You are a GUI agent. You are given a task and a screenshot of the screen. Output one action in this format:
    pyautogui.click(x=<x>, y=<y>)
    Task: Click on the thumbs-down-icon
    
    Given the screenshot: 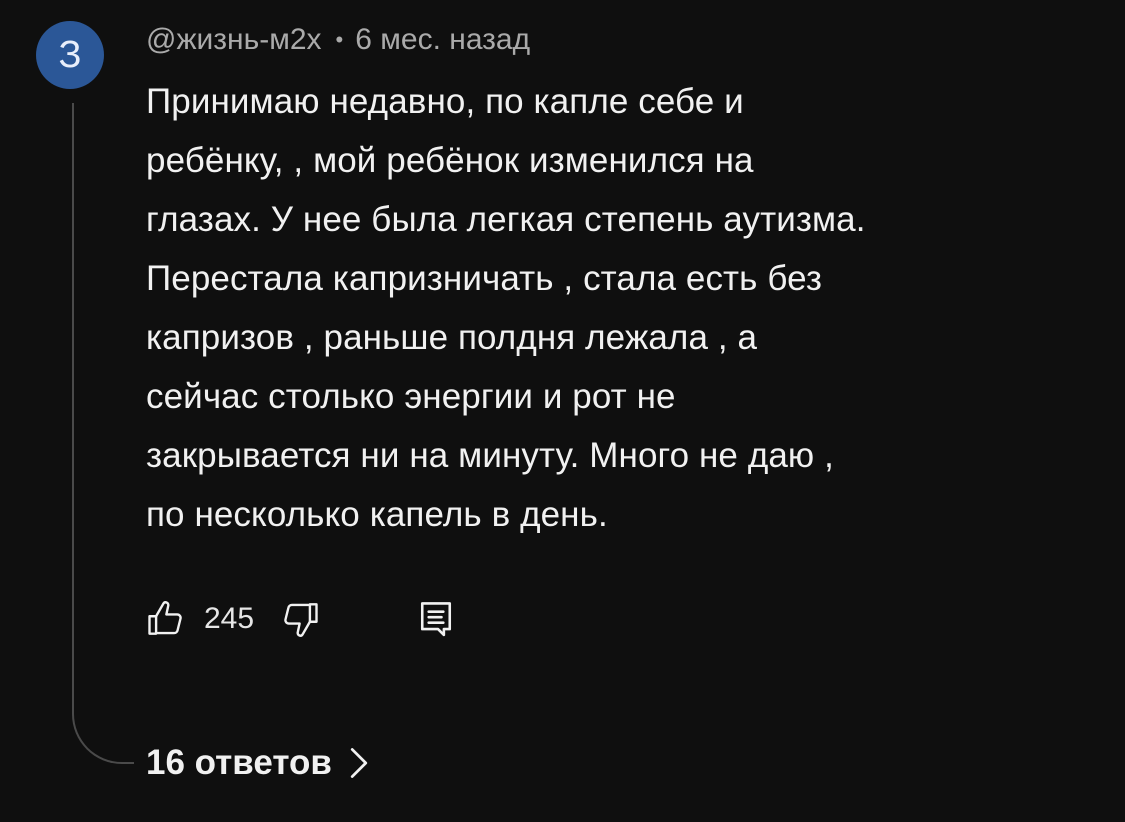 What is the action you would take?
    pyautogui.click(x=301, y=620)
    